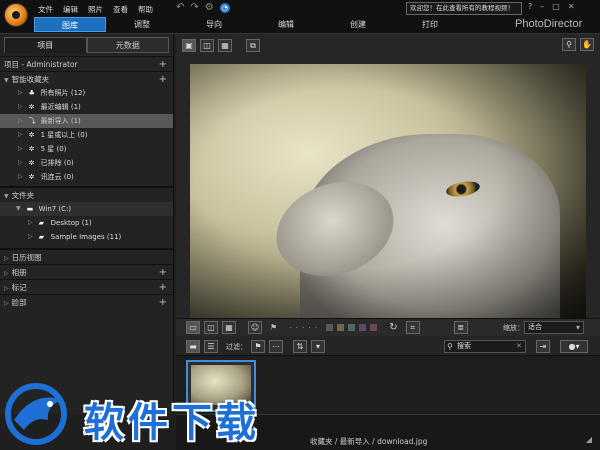 This screenshot has width=600, height=450. I want to click on flag-icon: ⚑, so click(273, 327).